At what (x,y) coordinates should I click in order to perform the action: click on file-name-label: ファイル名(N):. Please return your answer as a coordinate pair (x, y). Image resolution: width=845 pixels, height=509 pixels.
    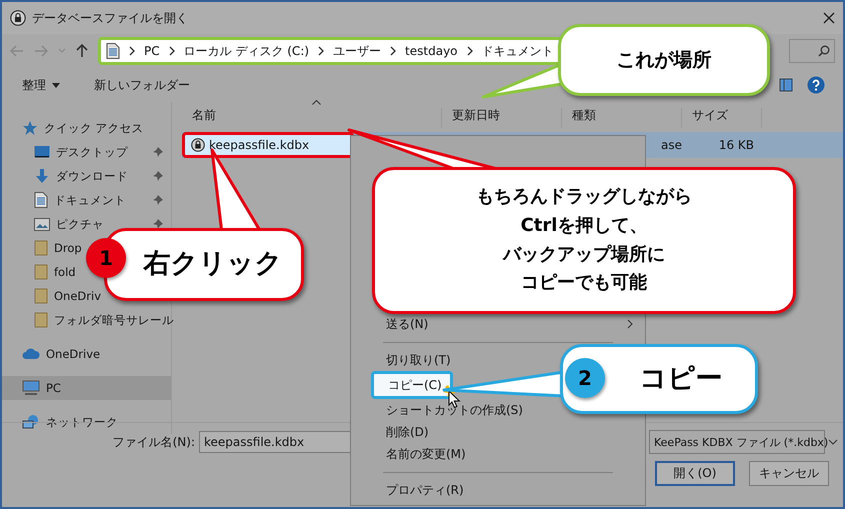
    Looking at the image, I should click on (154, 442).